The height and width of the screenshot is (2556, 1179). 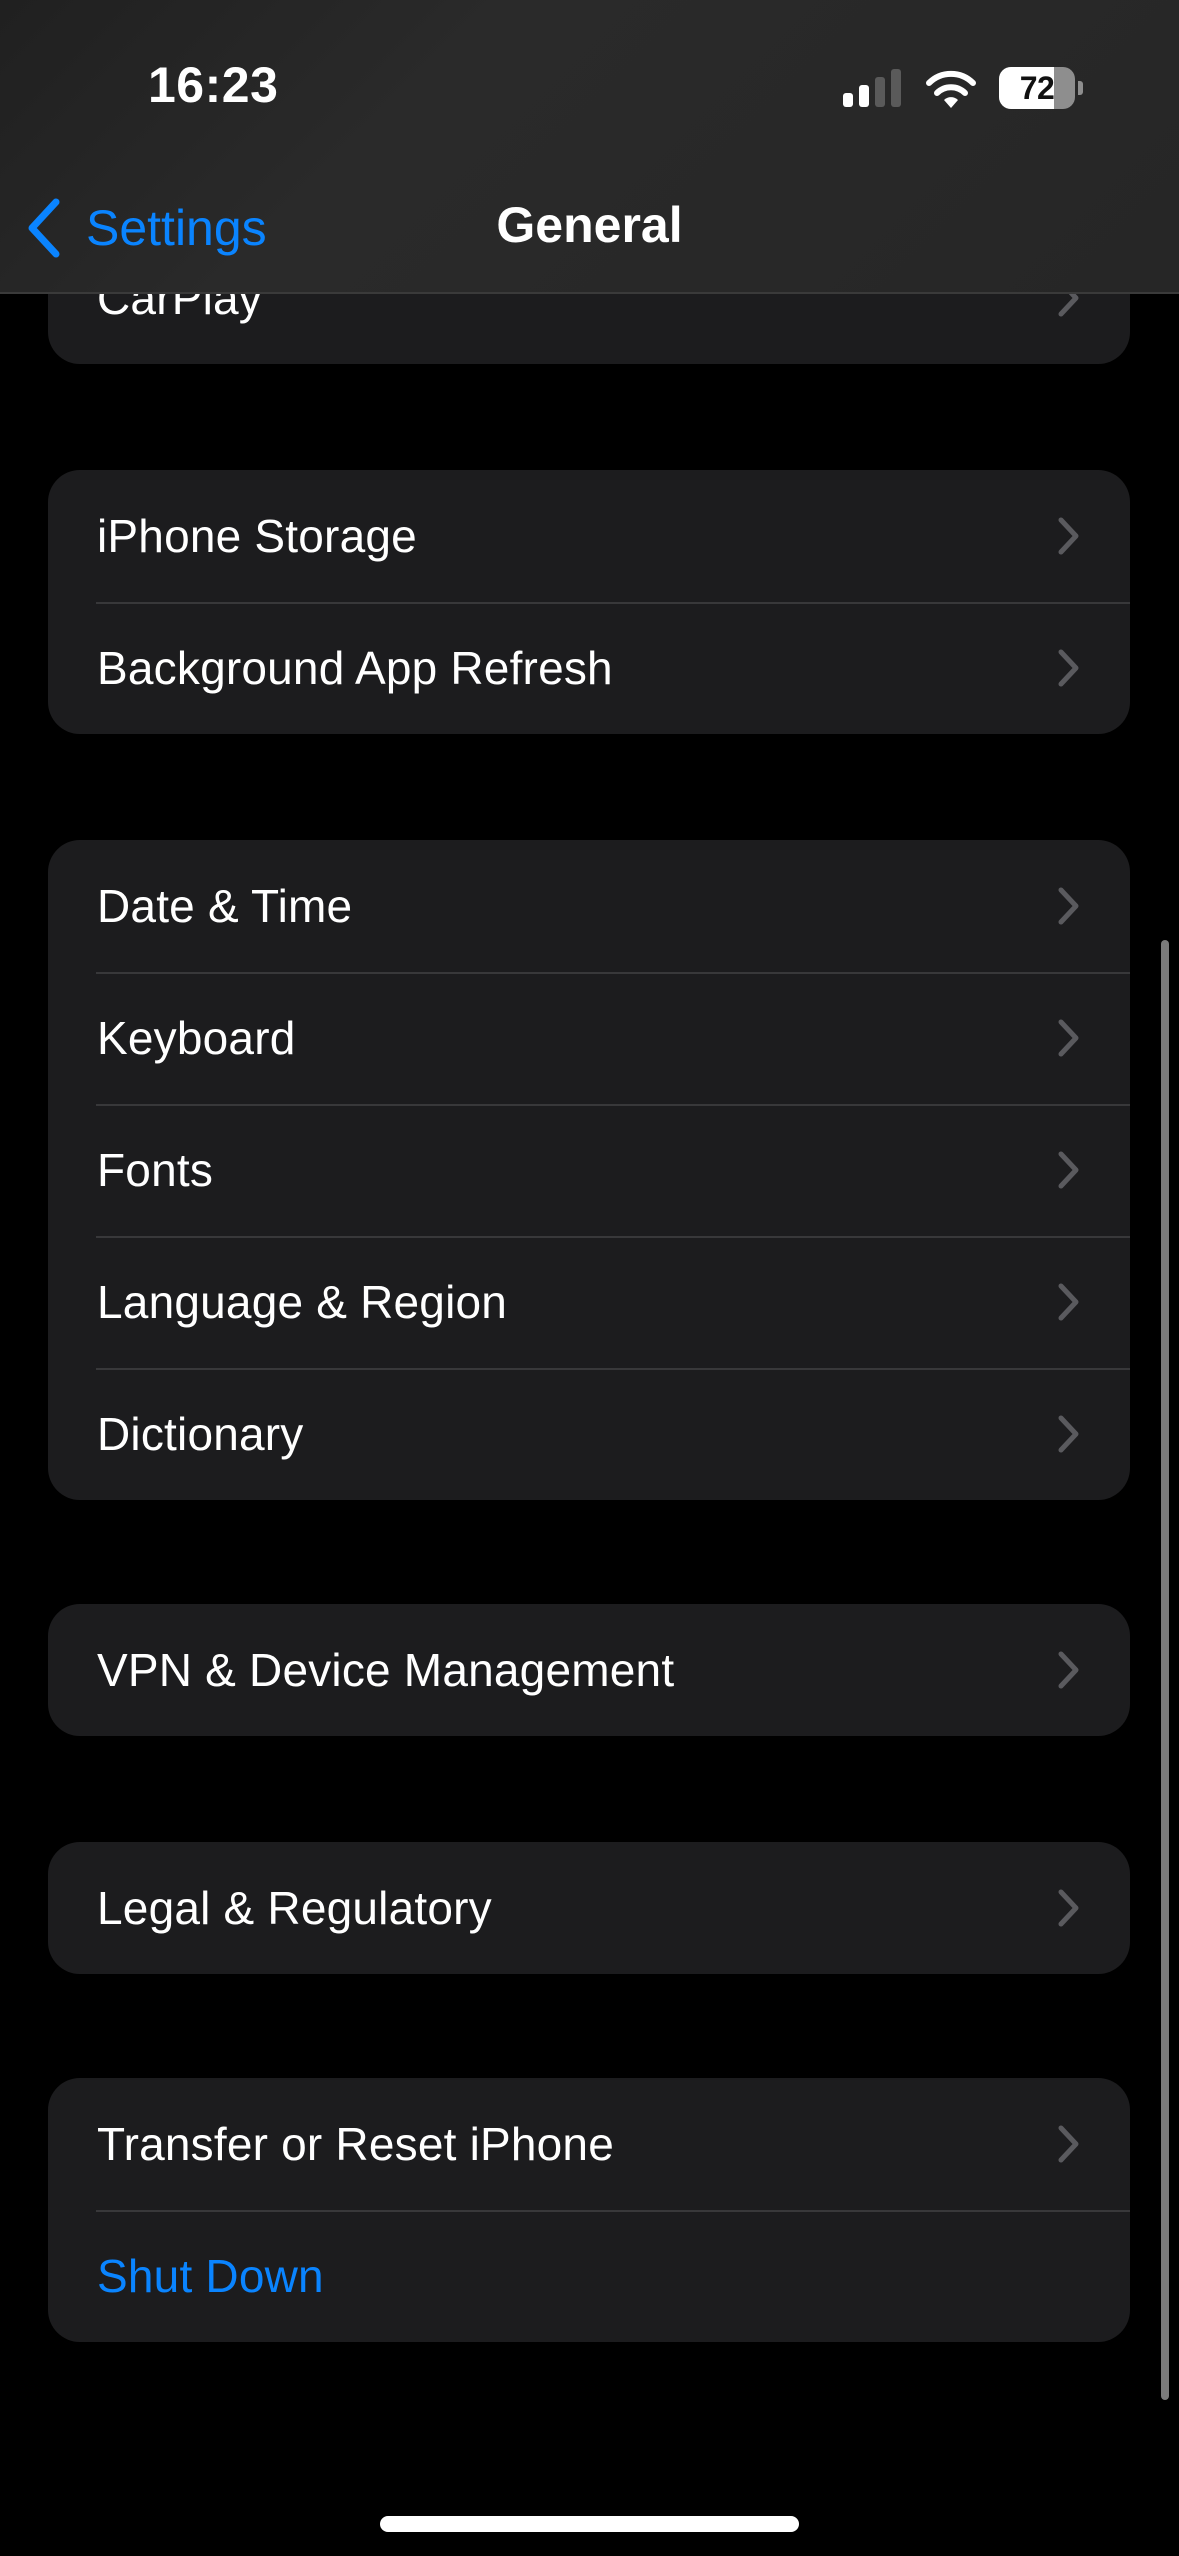 What do you see at coordinates (589, 906) in the screenshot?
I see `row-date-time: Date & Time` at bounding box center [589, 906].